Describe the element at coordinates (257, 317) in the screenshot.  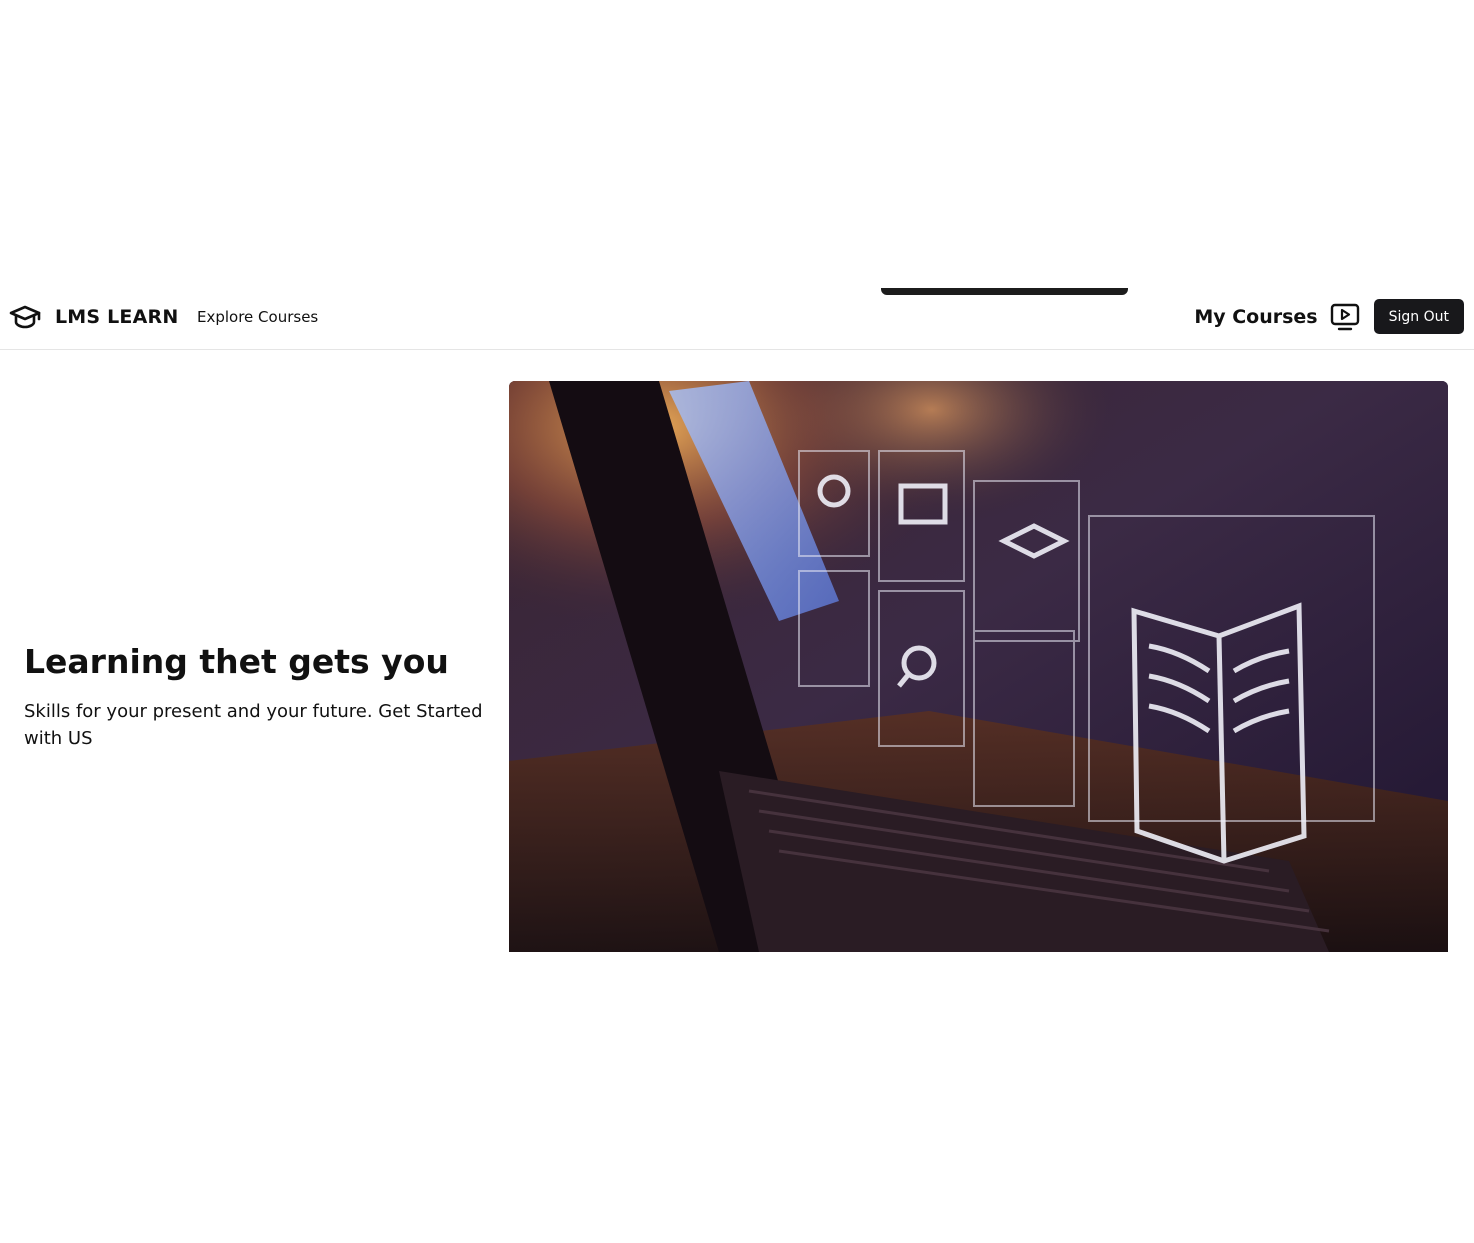
I see `explore-courses-link: Explore Courses` at that location.